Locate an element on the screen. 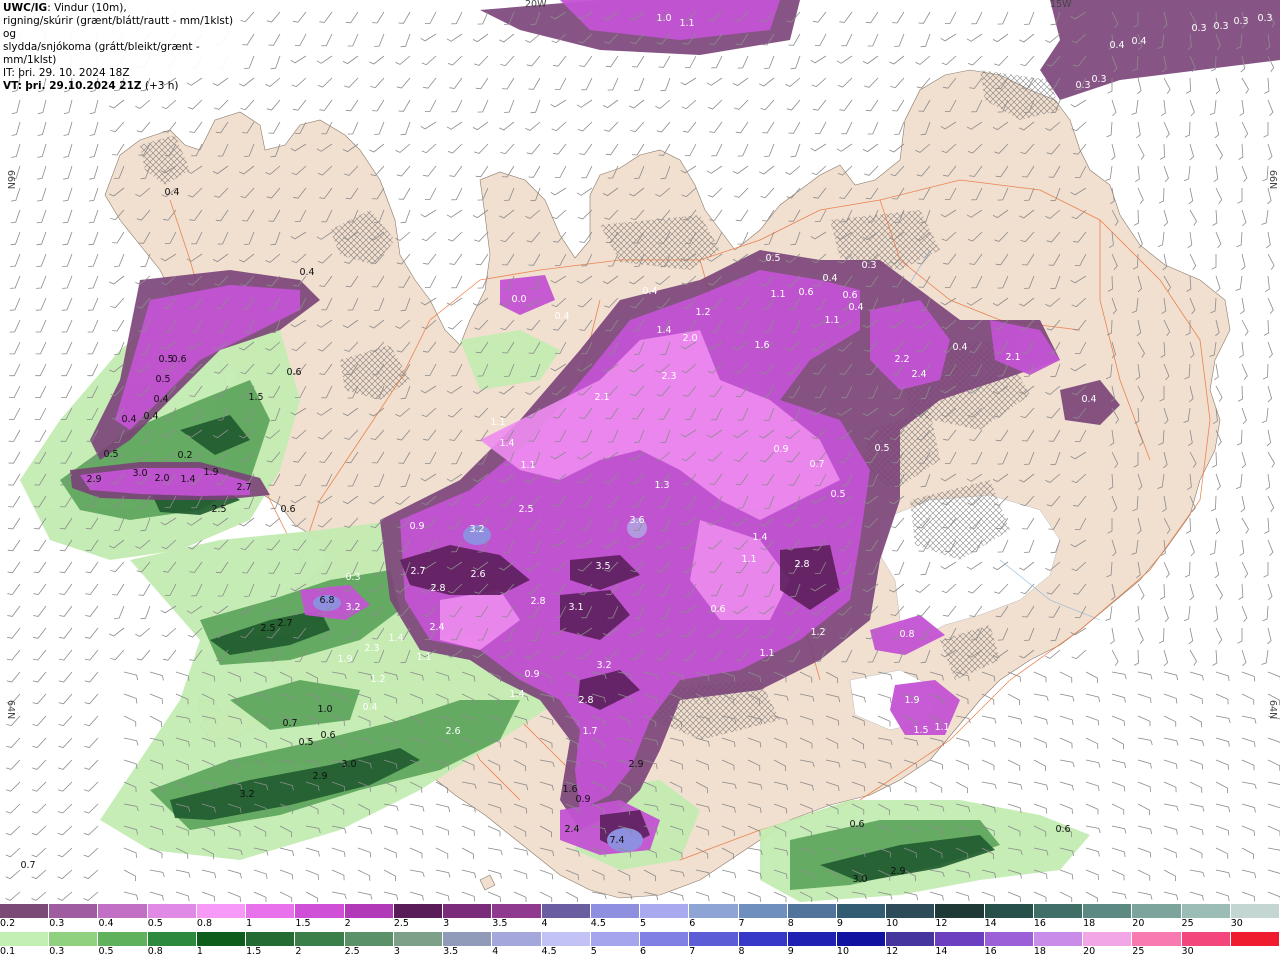 Image resolution: width=1280 pixels, height=960 pixels. precip-value-label: 2.8 is located at coordinates (585, 700).